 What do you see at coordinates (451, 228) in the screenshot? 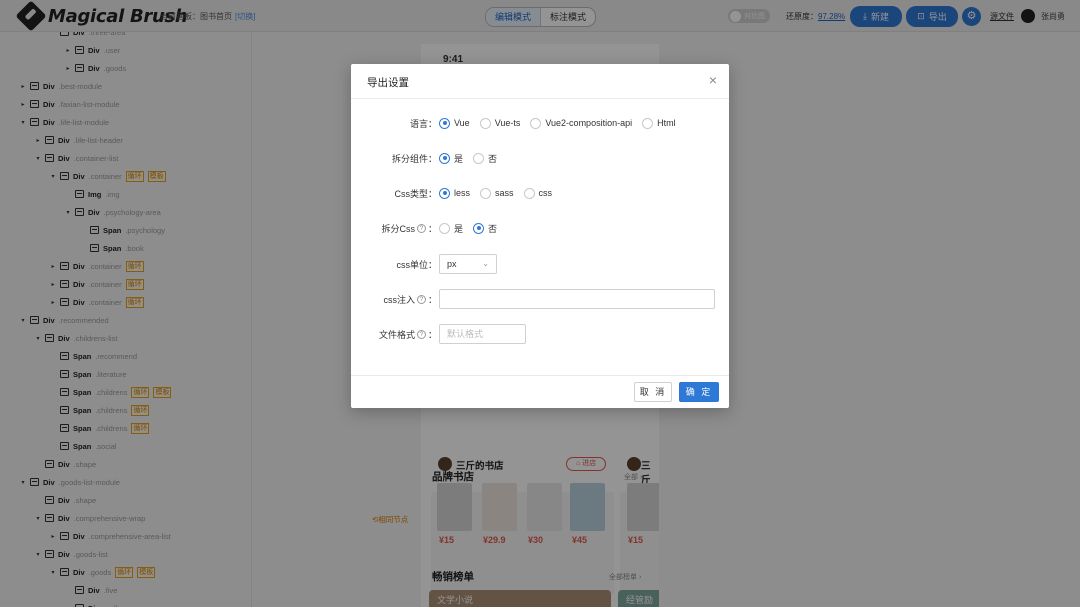
I see `split-css-yes: 是` at bounding box center [451, 228].